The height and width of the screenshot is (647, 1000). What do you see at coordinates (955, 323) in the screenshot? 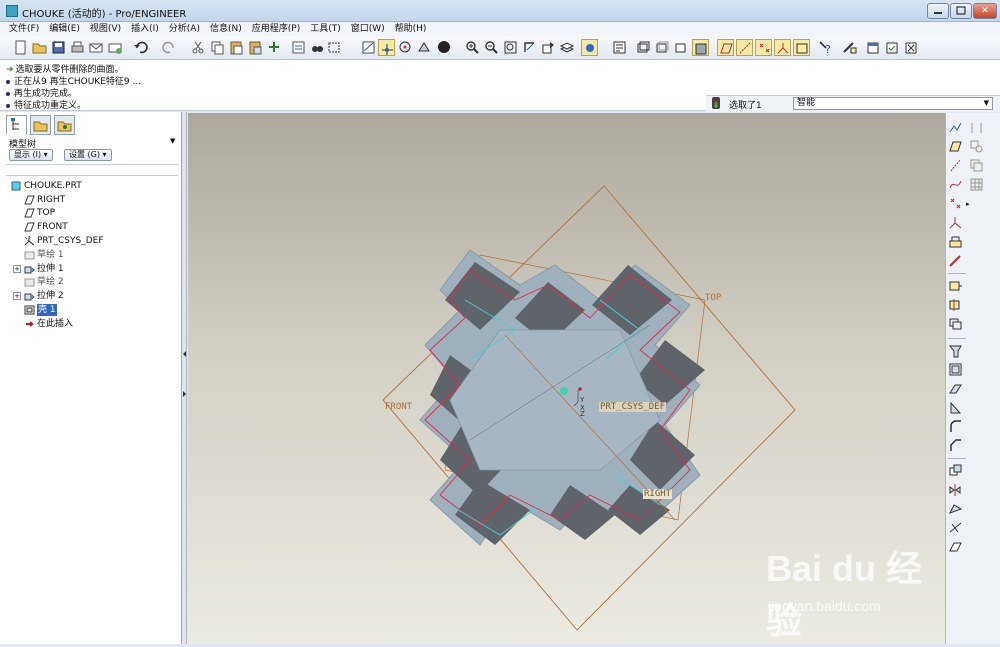
I see `sweep-tool-icon` at bounding box center [955, 323].